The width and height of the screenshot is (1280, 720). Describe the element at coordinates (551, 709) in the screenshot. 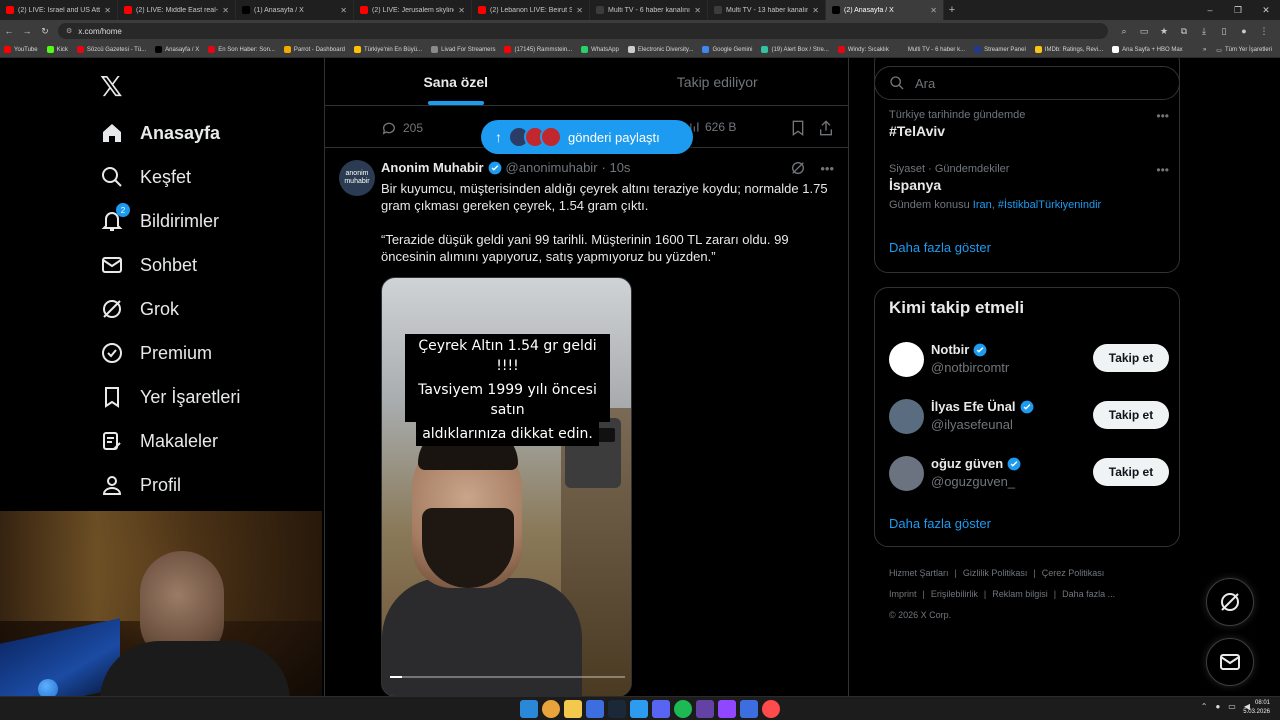

I see `chrome-icon` at that location.